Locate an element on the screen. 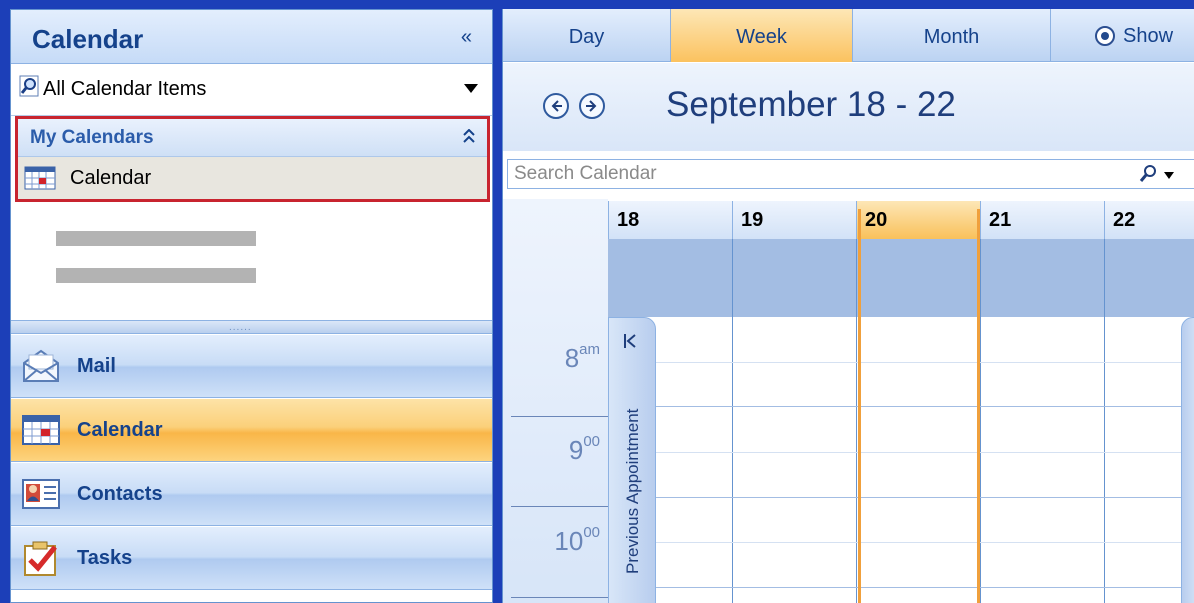 This screenshot has height=603, width=1194. previous-appointment-label: Previous Appointment is located at coordinates (632, 491).